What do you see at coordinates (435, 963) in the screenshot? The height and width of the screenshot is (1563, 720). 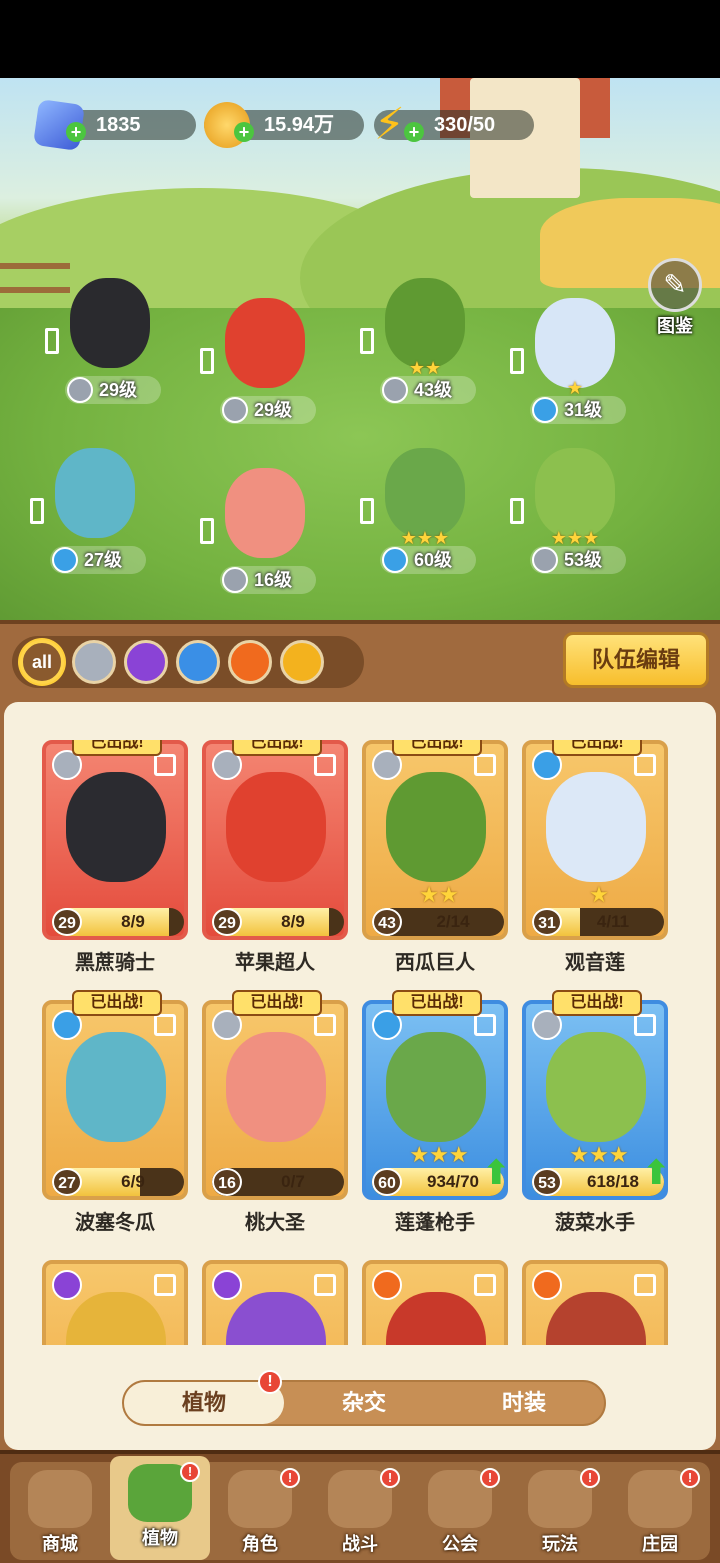 I see `plant-name: 西瓜巨人` at bounding box center [435, 963].